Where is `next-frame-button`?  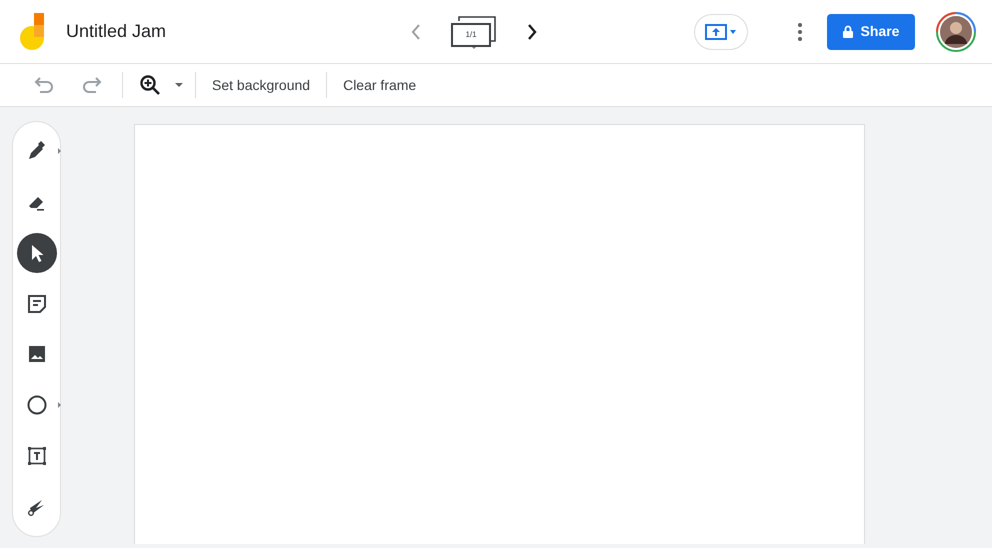
next-frame-button is located at coordinates (532, 32).